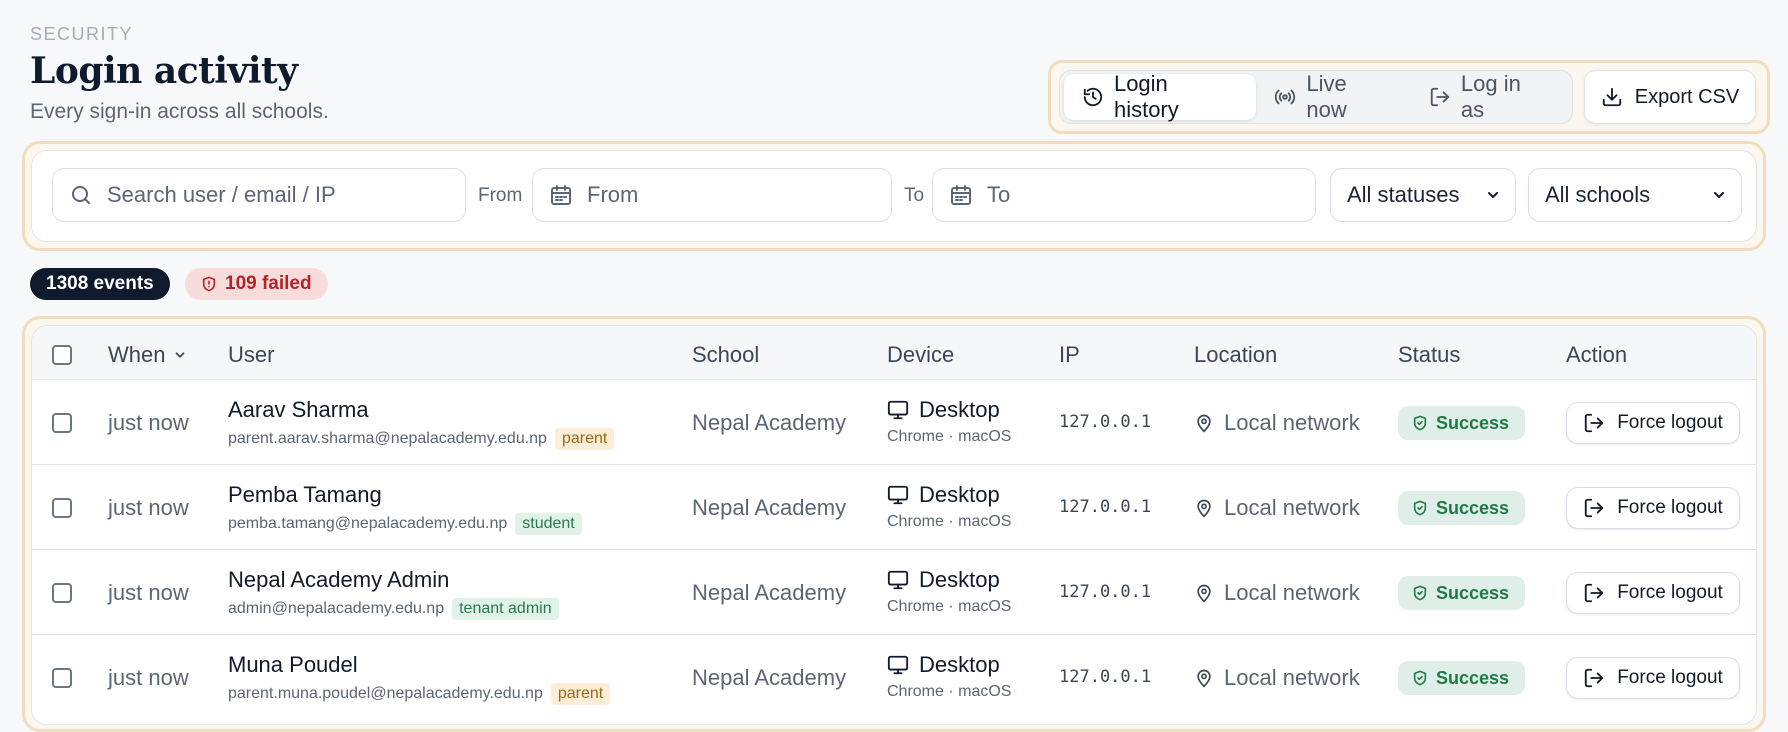  I want to click on broadcast-icon, so click(1285, 97).